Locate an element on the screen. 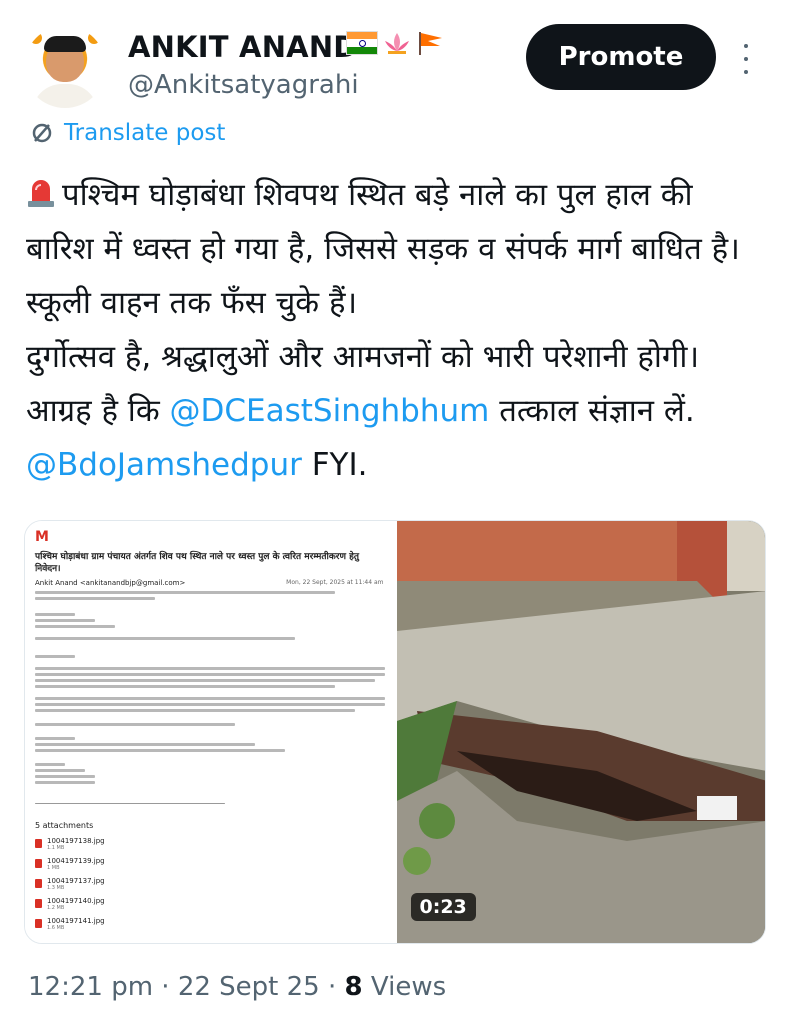  translate-post-label: Translate post is located at coordinates (144, 133).